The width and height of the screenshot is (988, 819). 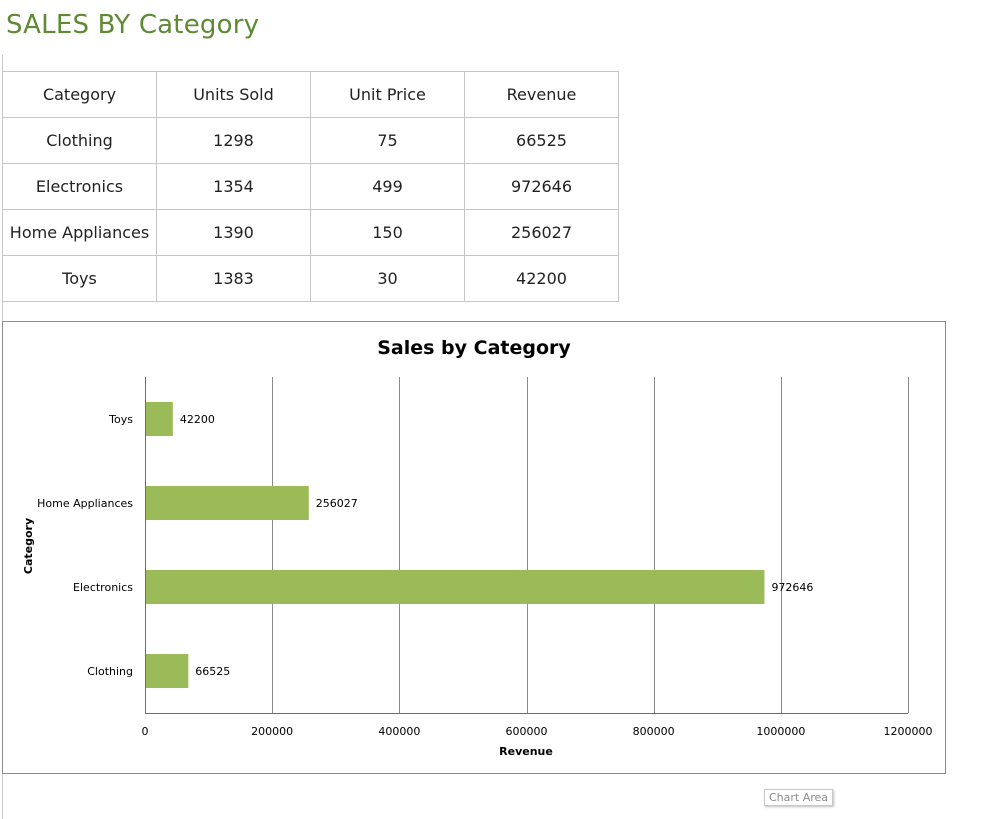 I want to click on x-tick-label: 200000, so click(x=272, y=731).